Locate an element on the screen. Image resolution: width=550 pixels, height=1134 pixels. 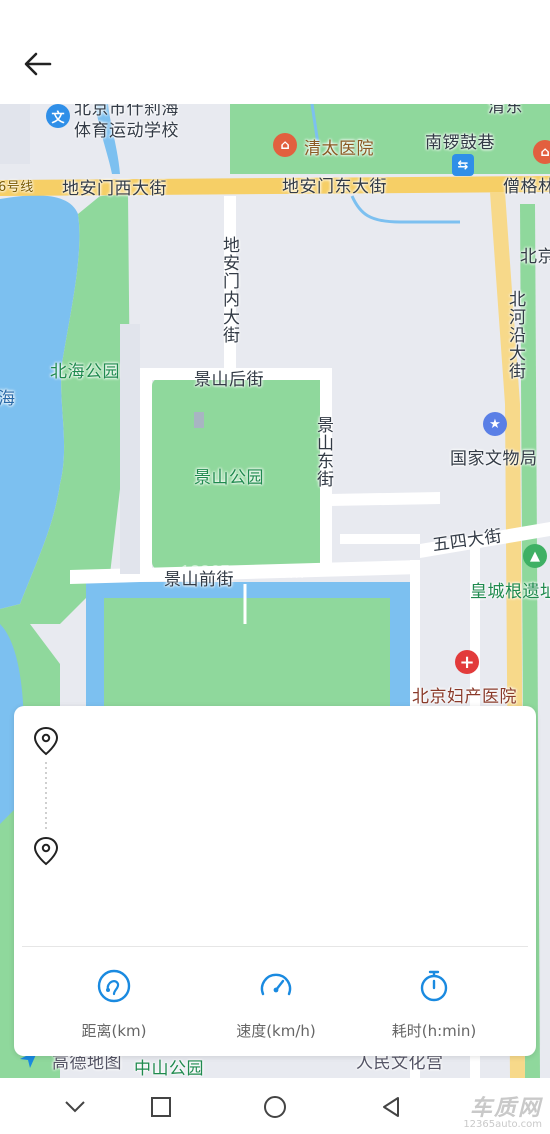
label-huangcheng: 皇城根遗址 is located at coordinates (510, 592).